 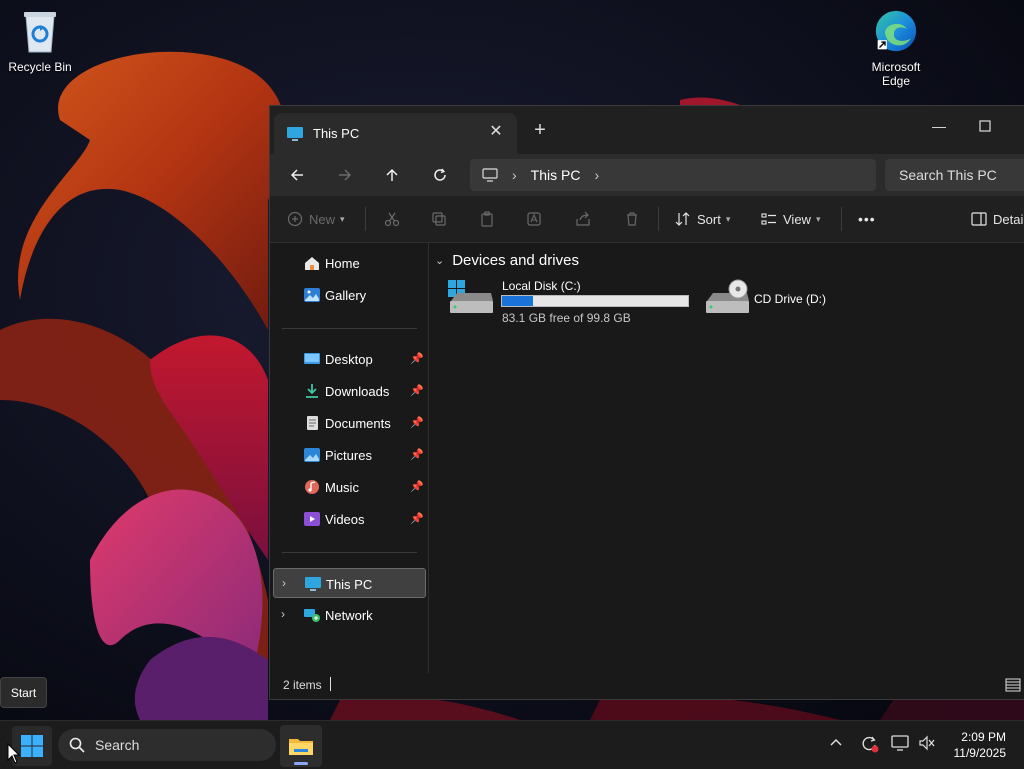 I want to click on forward-button, so click(x=345, y=175).